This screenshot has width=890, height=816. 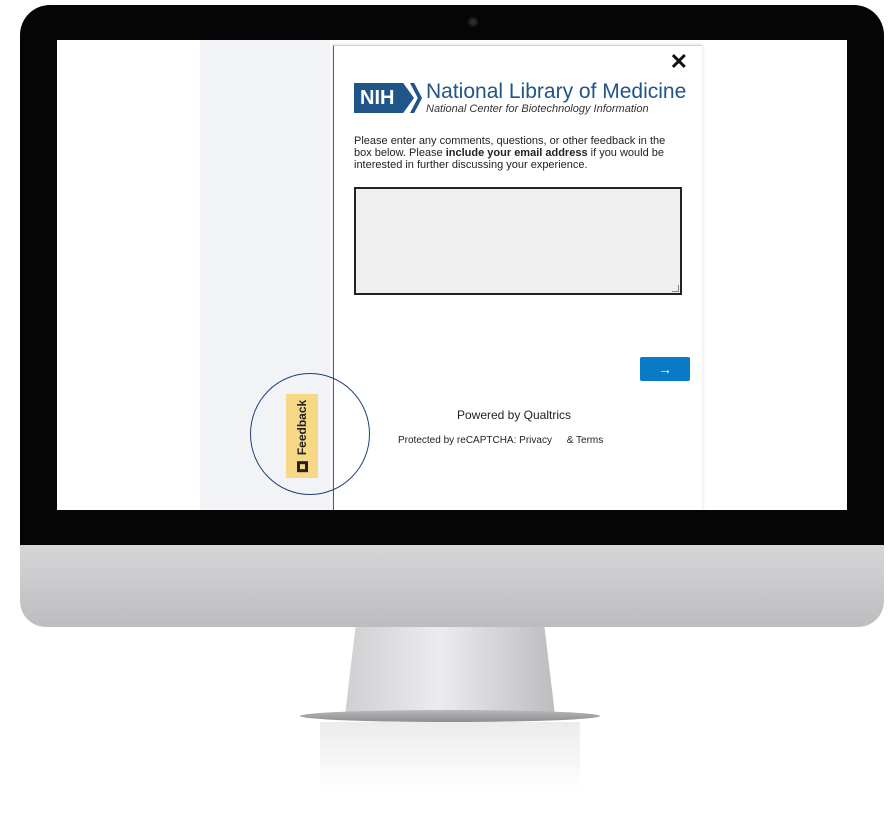 What do you see at coordinates (310, 434) in the screenshot?
I see `highlight-circle` at bounding box center [310, 434].